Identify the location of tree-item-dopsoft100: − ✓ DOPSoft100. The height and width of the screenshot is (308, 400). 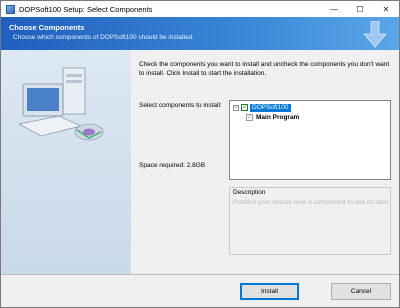
(262, 107).